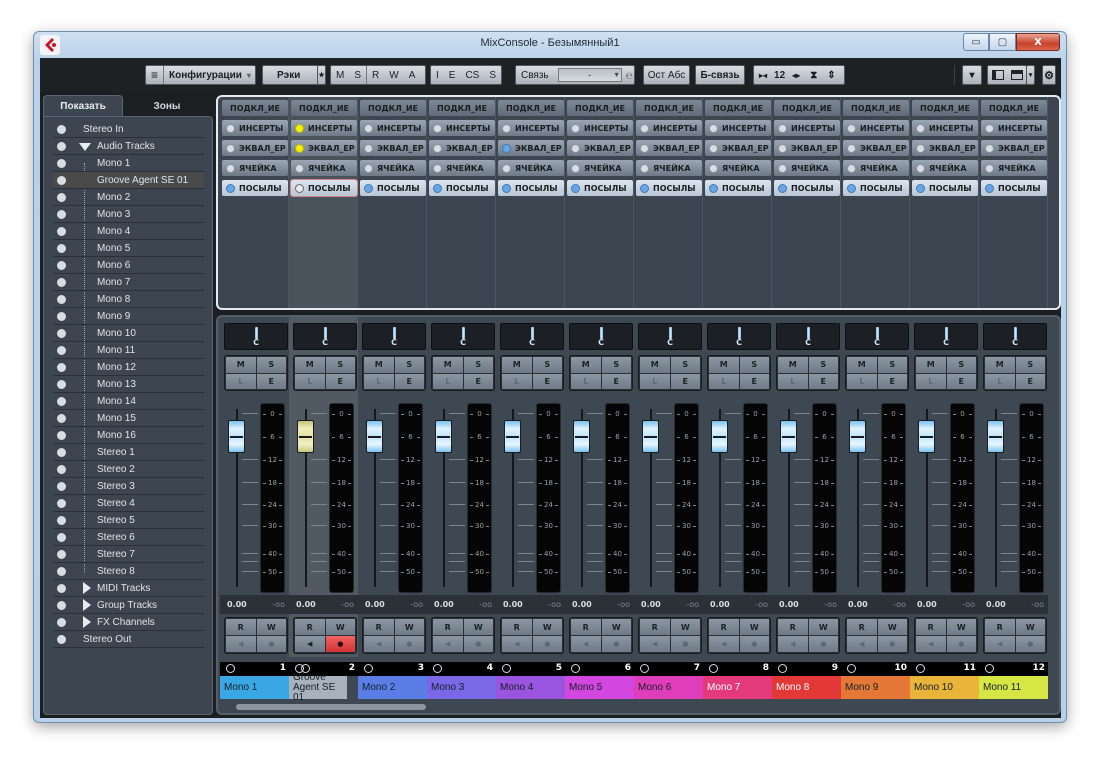  Describe the element at coordinates (976, 42) in the screenshot. I see `minimize-button: ▭` at that location.